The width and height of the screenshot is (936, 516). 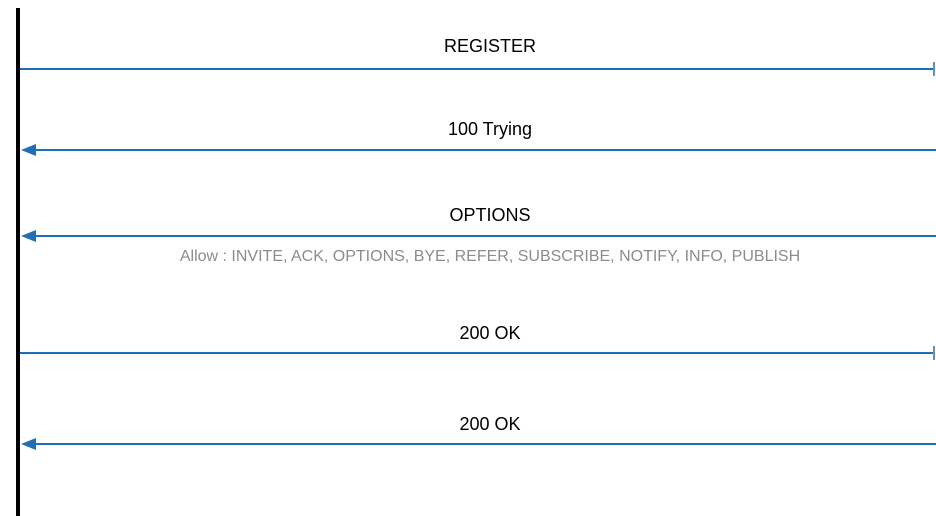 I want to click on message-arrow-register, so click(x=477, y=69).